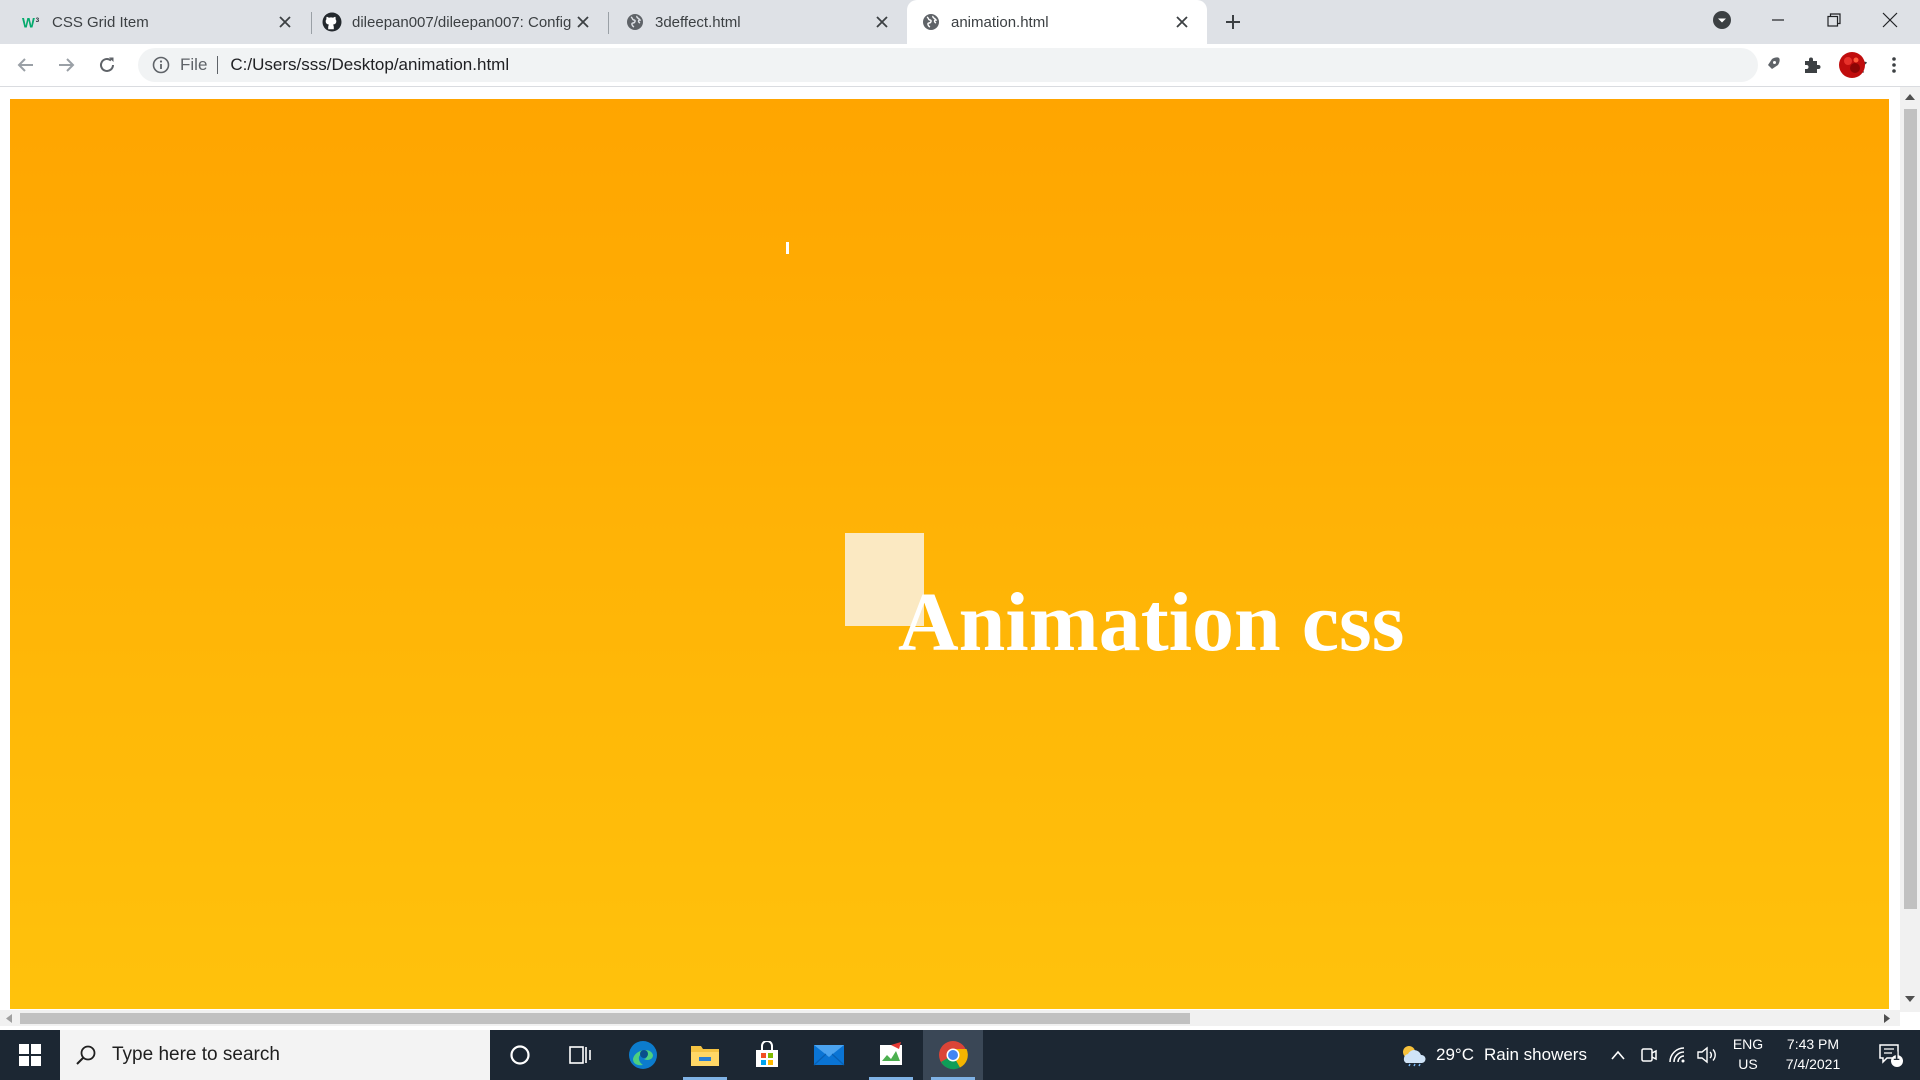 The height and width of the screenshot is (1080, 1920). I want to click on tab-github: dileepan007/dileepan007: Config, so click(460, 22).